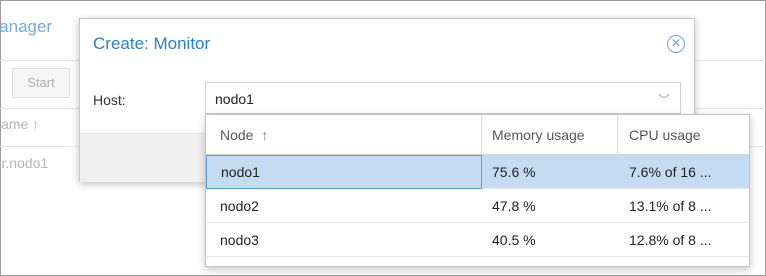  Describe the element at coordinates (683, 135) in the screenshot. I see `column-header-cpu: CPU usage` at that location.